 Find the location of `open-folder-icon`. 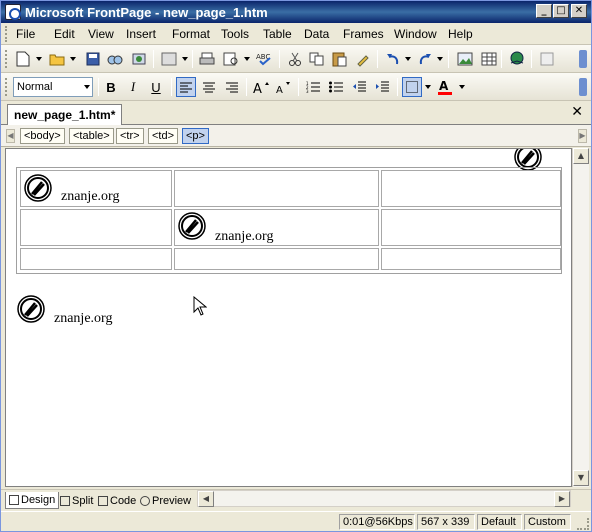

open-folder-icon is located at coordinates (57, 59).